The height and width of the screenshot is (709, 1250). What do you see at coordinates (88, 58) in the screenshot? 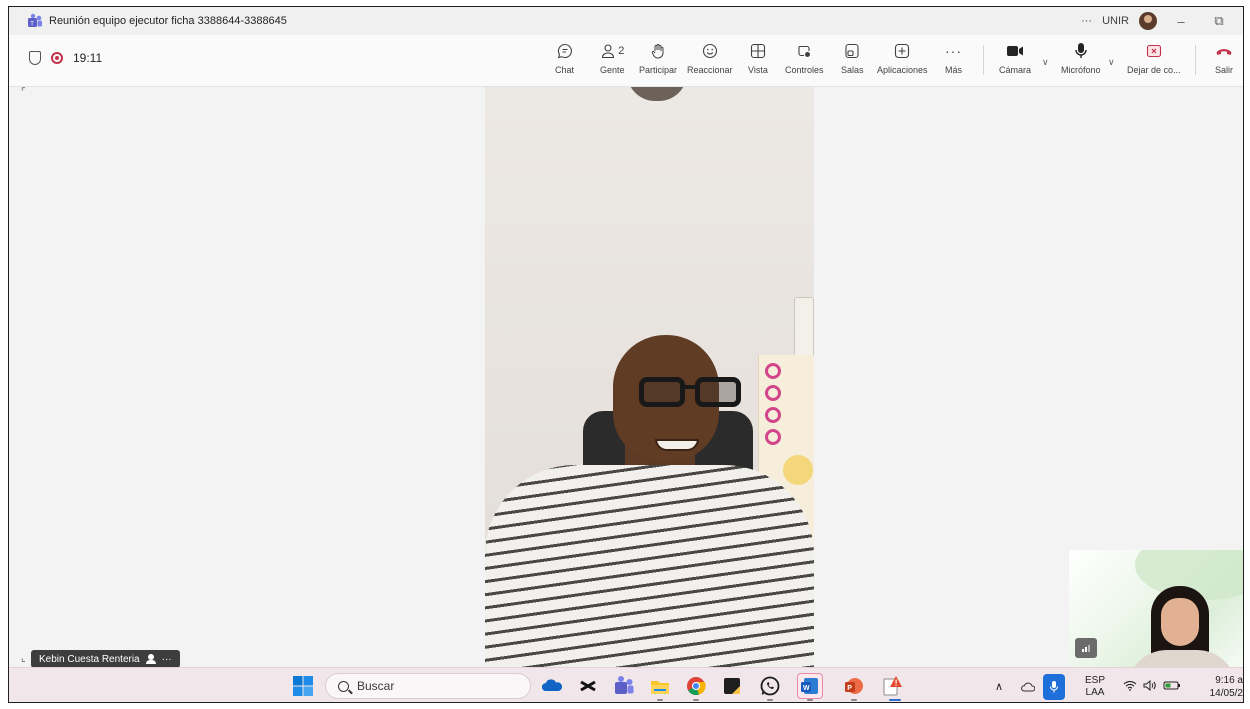
I see `meeting-timer: 19:11` at bounding box center [88, 58].